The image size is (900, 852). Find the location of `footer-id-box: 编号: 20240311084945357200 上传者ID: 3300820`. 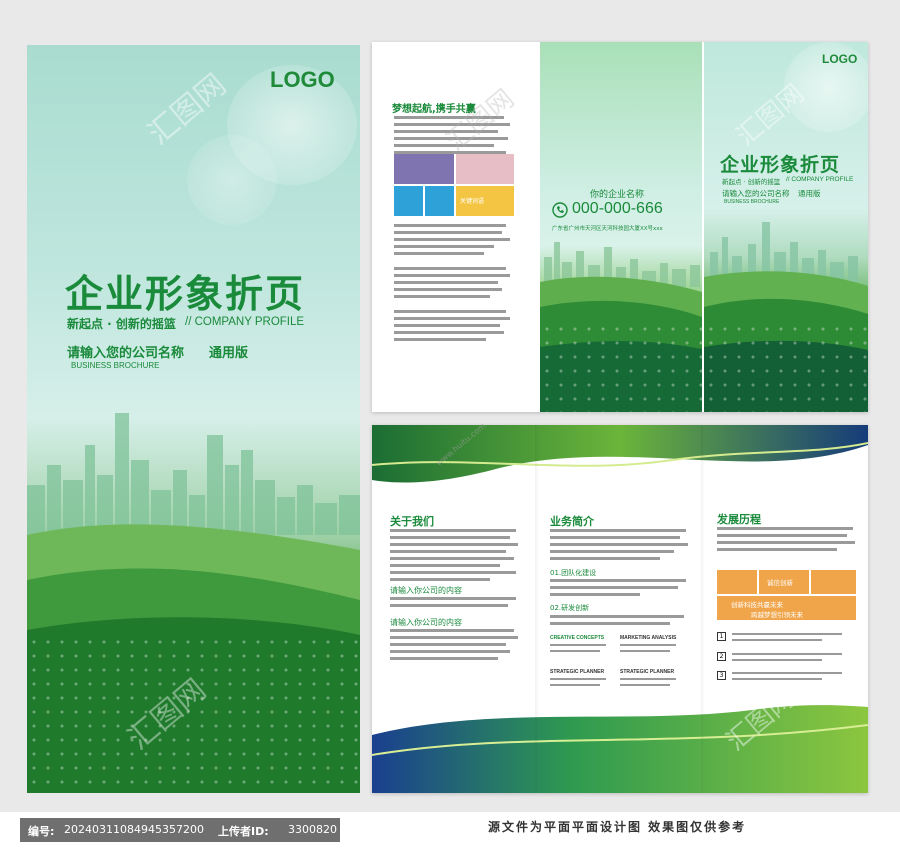

footer-id-box: 编号: 20240311084945357200 上传者ID: 3300820 is located at coordinates (180, 830).